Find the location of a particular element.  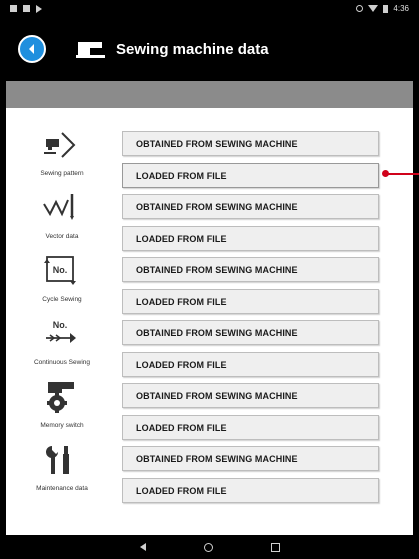

row-label-area: Vector data is located at coordinates (62, 218).